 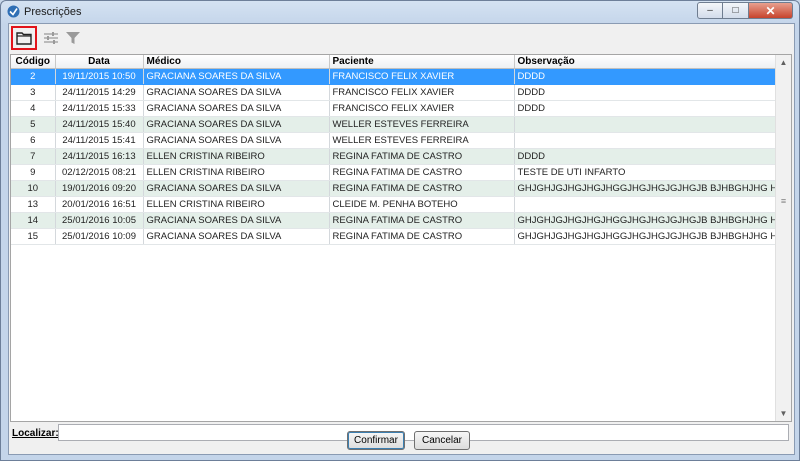 What do you see at coordinates (99, 92) in the screenshot?
I see `cell-data: 24/11/2015 14:29` at bounding box center [99, 92].